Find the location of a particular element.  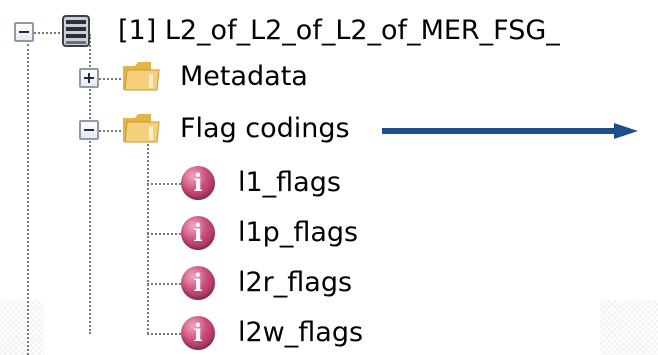

background-pattern-left is located at coordinates (22, 327).